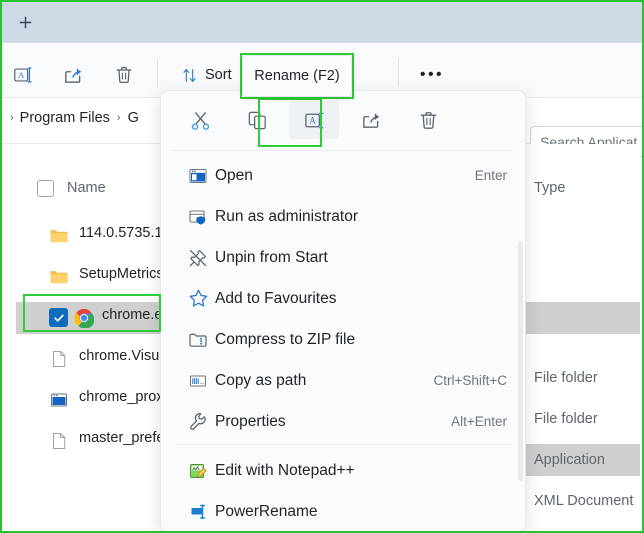 This screenshot has width=644, height=533. I want to click on column-header-type: Type, so click(549, 188).